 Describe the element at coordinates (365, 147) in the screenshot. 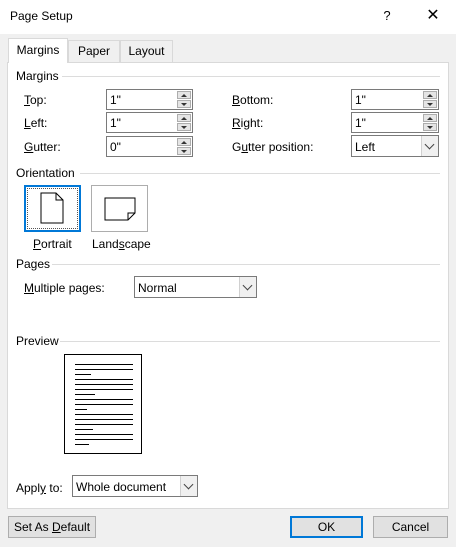

I see `gutter-position-value: Left` at that location.